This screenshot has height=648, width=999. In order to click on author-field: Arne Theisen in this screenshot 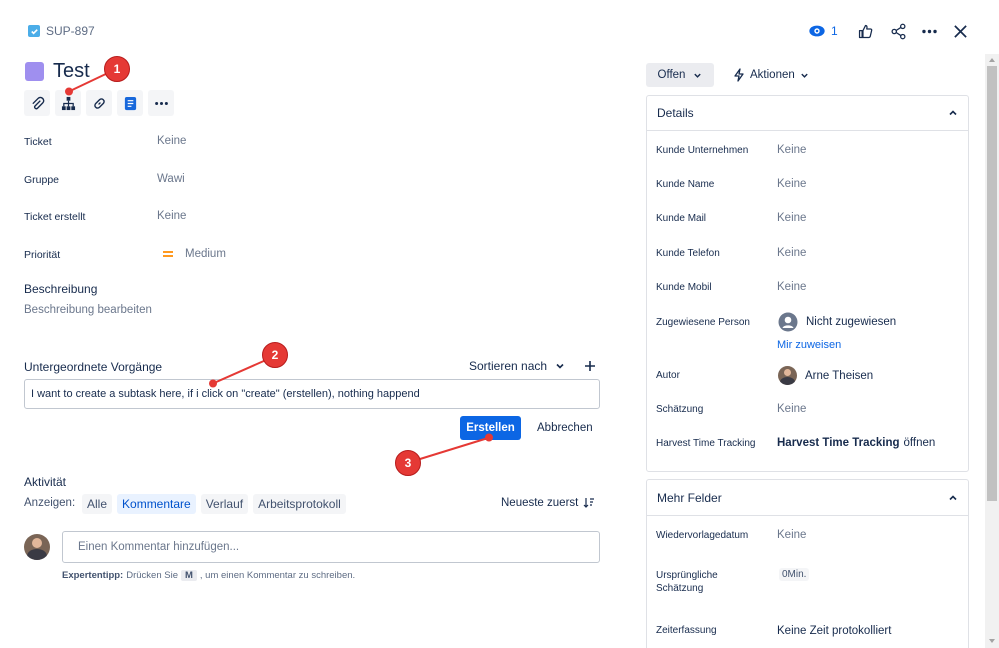, I will do `click(825, 375)`.